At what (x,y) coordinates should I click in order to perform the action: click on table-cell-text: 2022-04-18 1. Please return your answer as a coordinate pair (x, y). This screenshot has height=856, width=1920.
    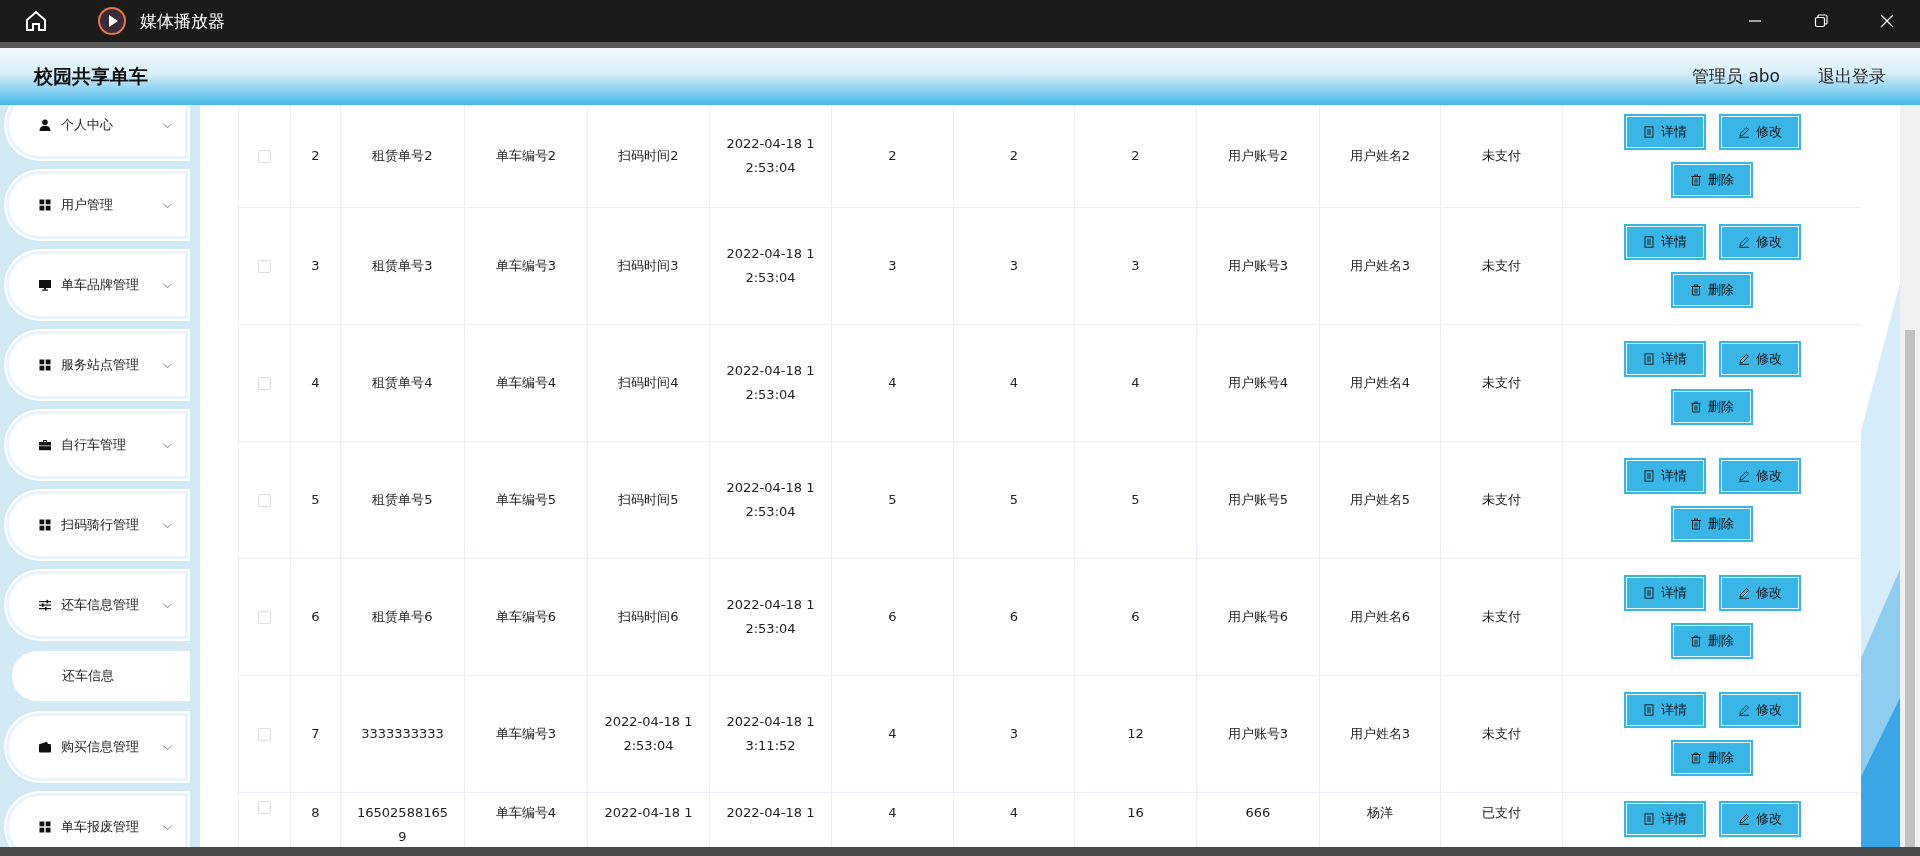
    Looking at the image, I should click on (770, 813).